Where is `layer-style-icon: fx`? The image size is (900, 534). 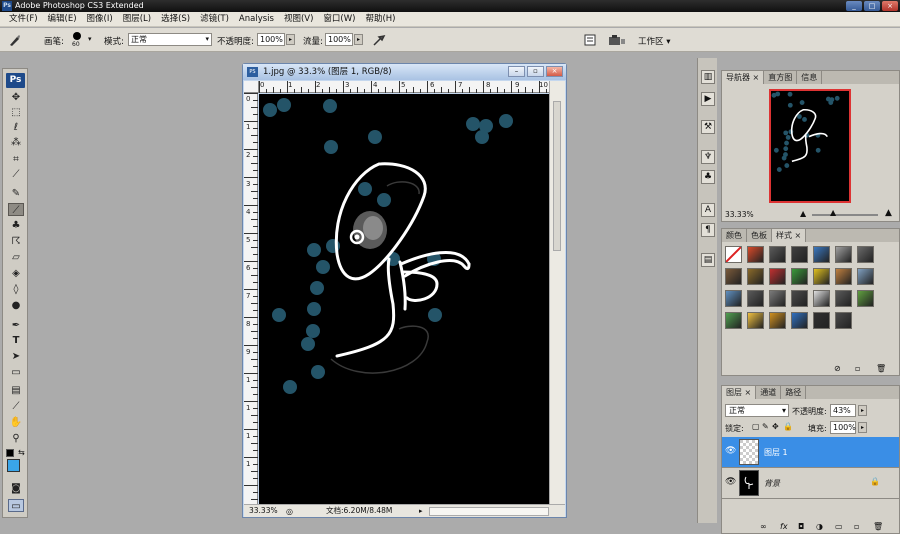
layer-style-icon: fx is located at coordinates (784, 526).